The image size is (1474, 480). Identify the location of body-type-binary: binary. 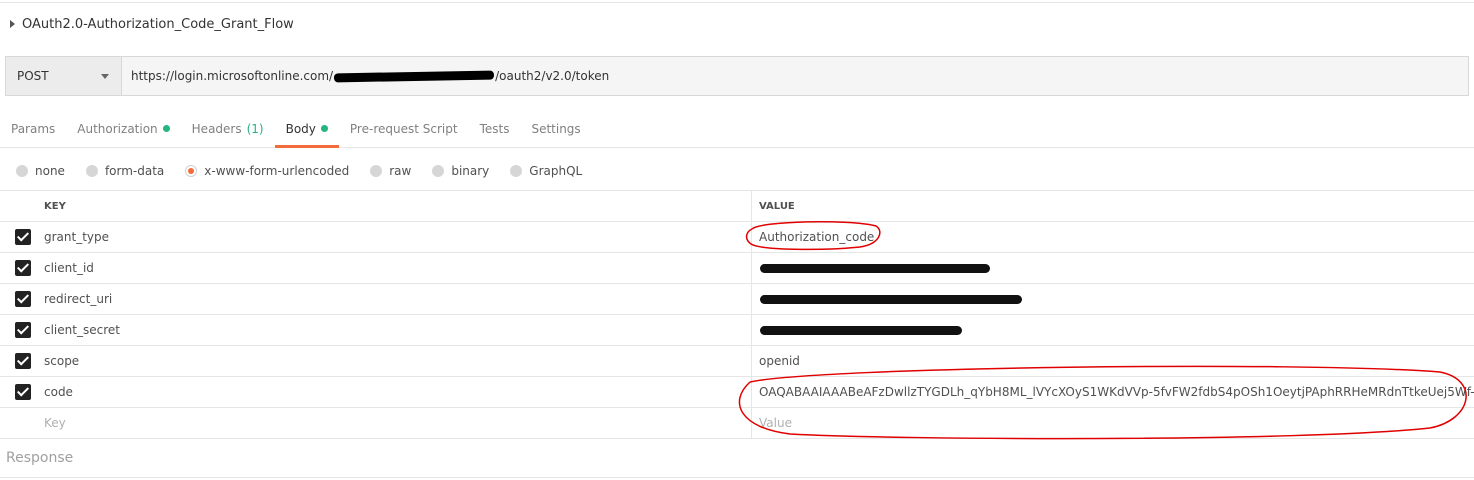
(460, 171).